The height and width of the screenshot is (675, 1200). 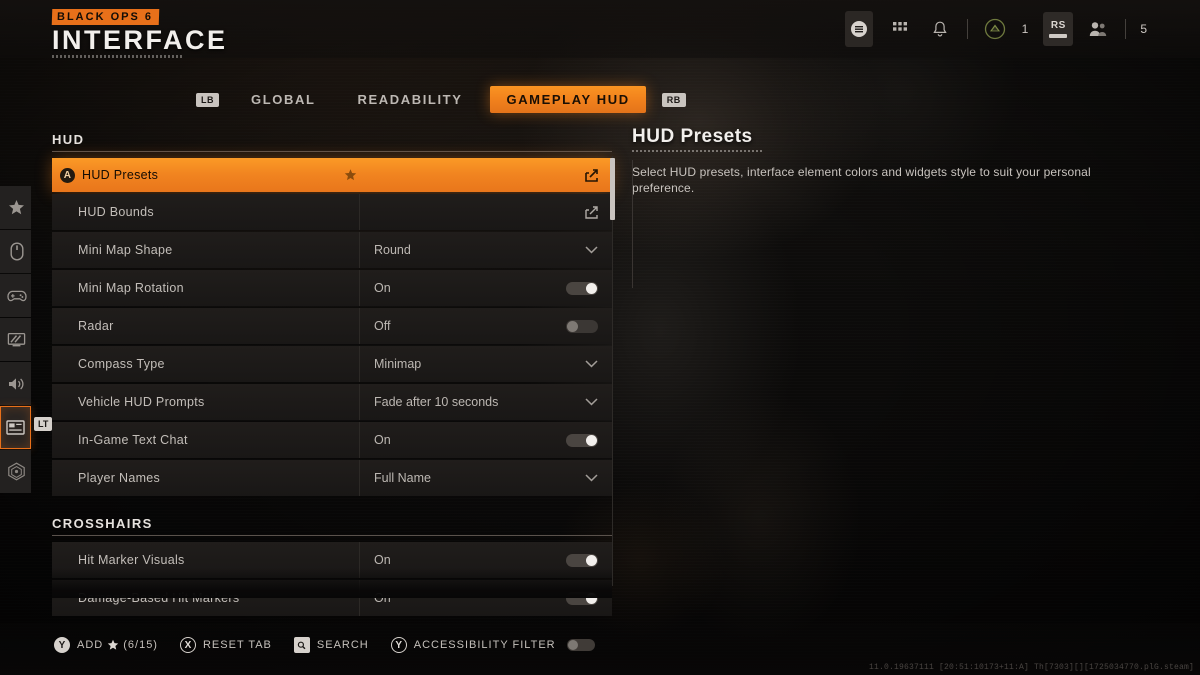 What do you see at coordinates (858, 29) in the screenshot?
I see `hamburger-menu-icon` at bounding box center [858, 29].